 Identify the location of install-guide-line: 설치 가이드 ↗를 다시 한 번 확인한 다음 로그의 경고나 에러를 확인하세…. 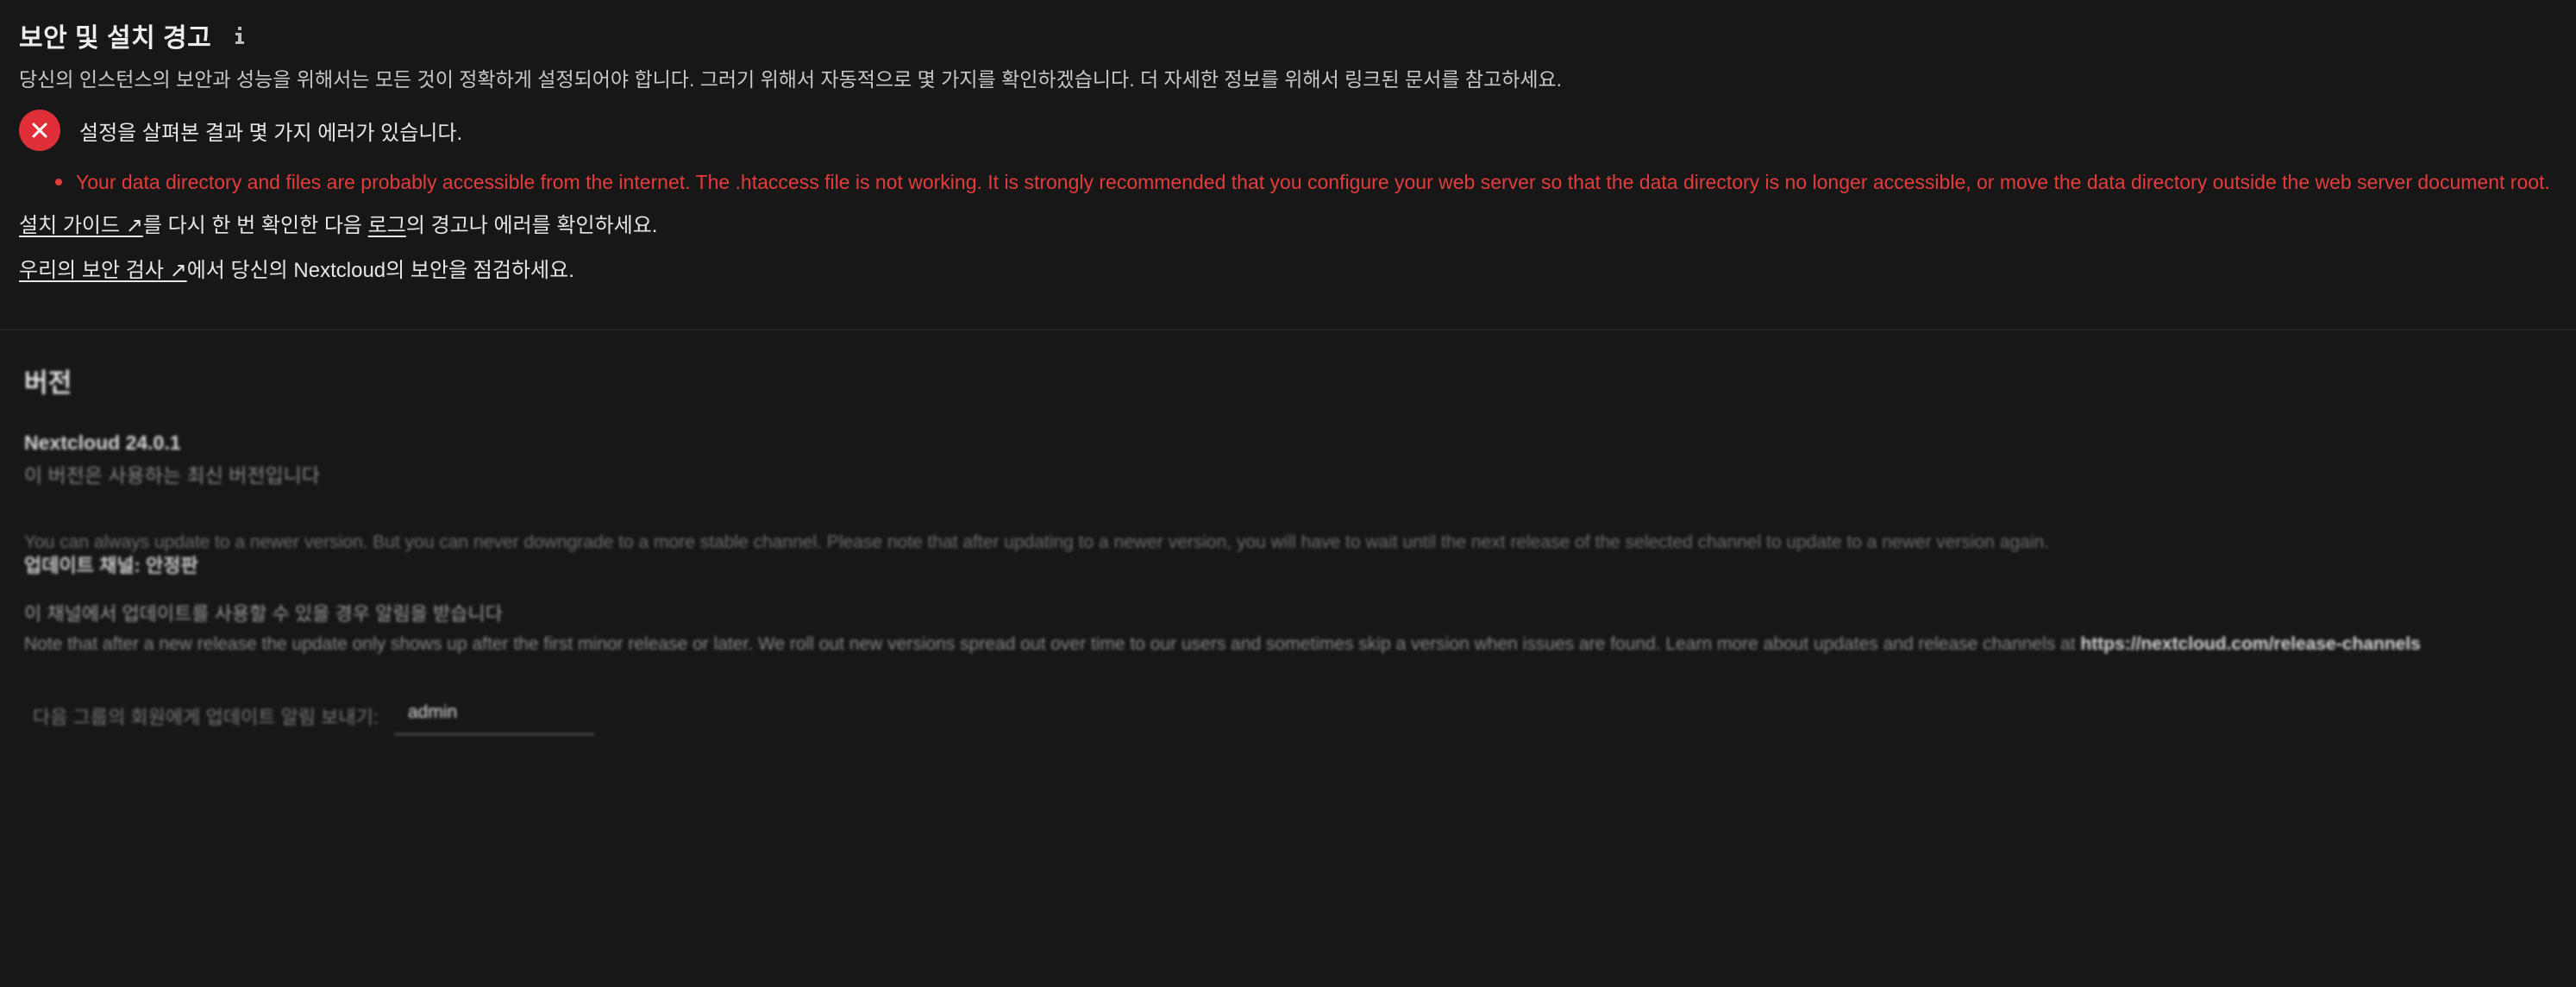
(1286, 227).